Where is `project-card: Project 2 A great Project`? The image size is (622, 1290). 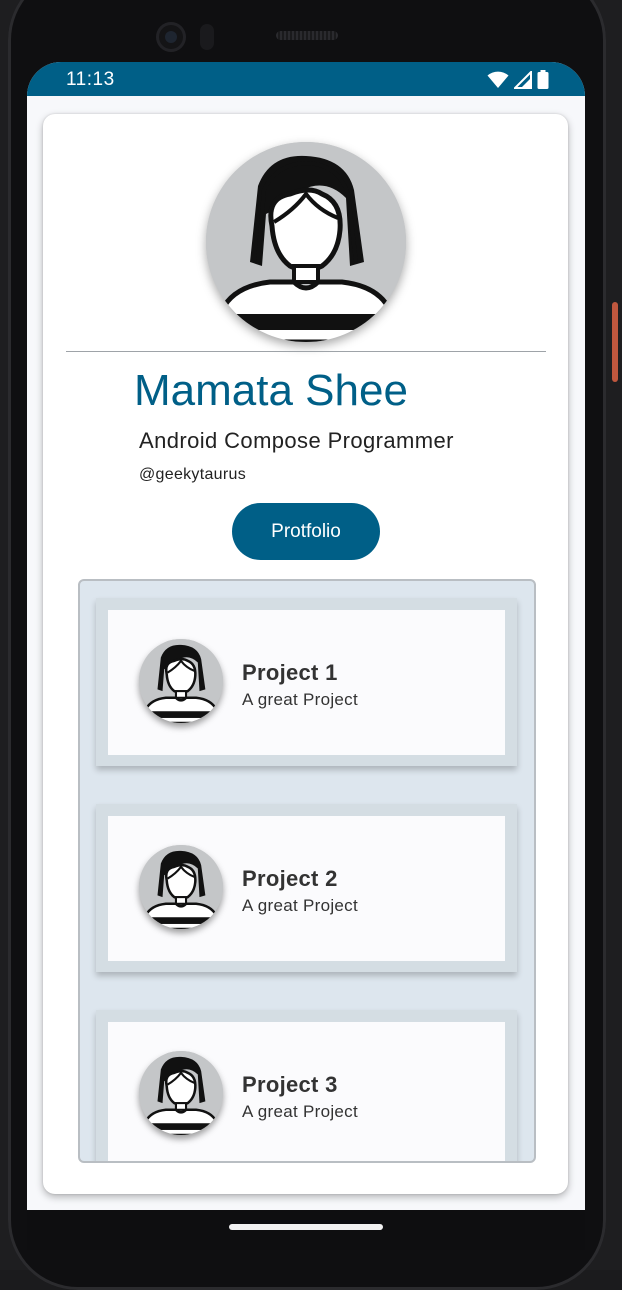 project-card: Project 2 A great Project is located at coordinates (306, 888).